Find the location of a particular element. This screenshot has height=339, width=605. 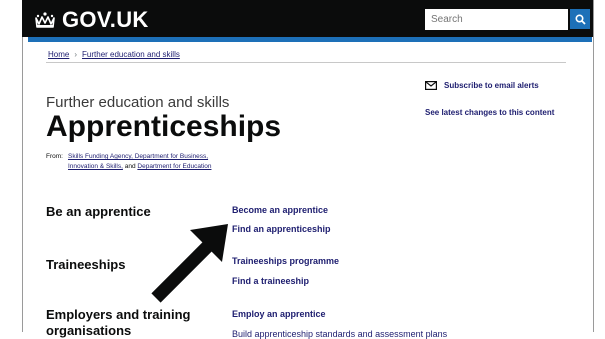

header-accent-bar is located at coordinates (310, 39).